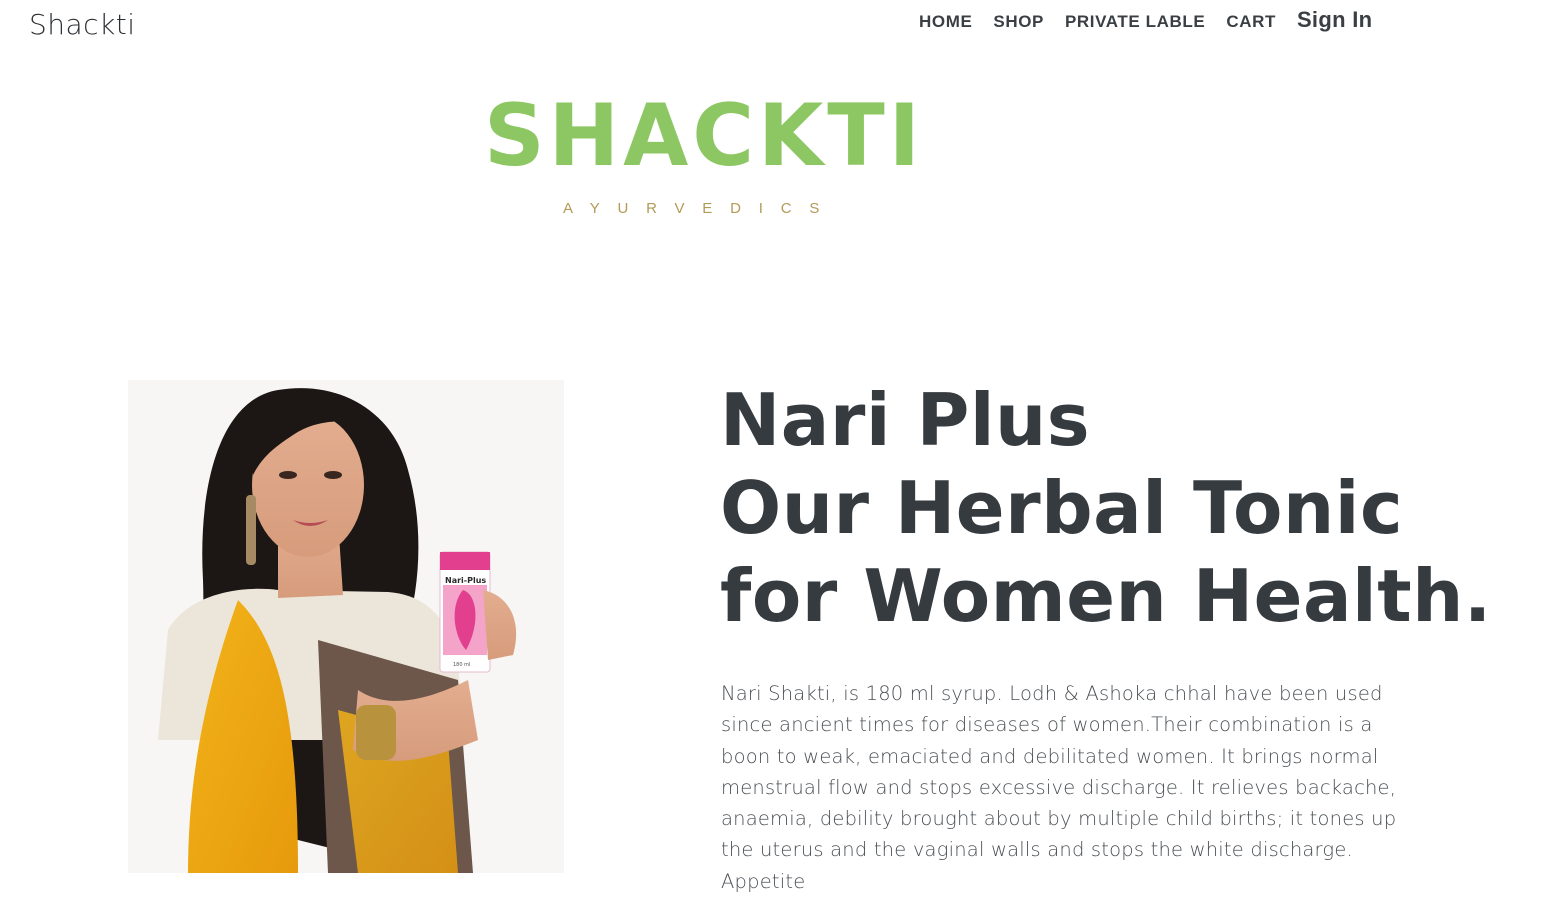 This screenshot has width=1551, height=897. Describe the element at coordinates (700, 208) in the screenshot. I see `logo-subtitle: AYURVEDICS` at that location.